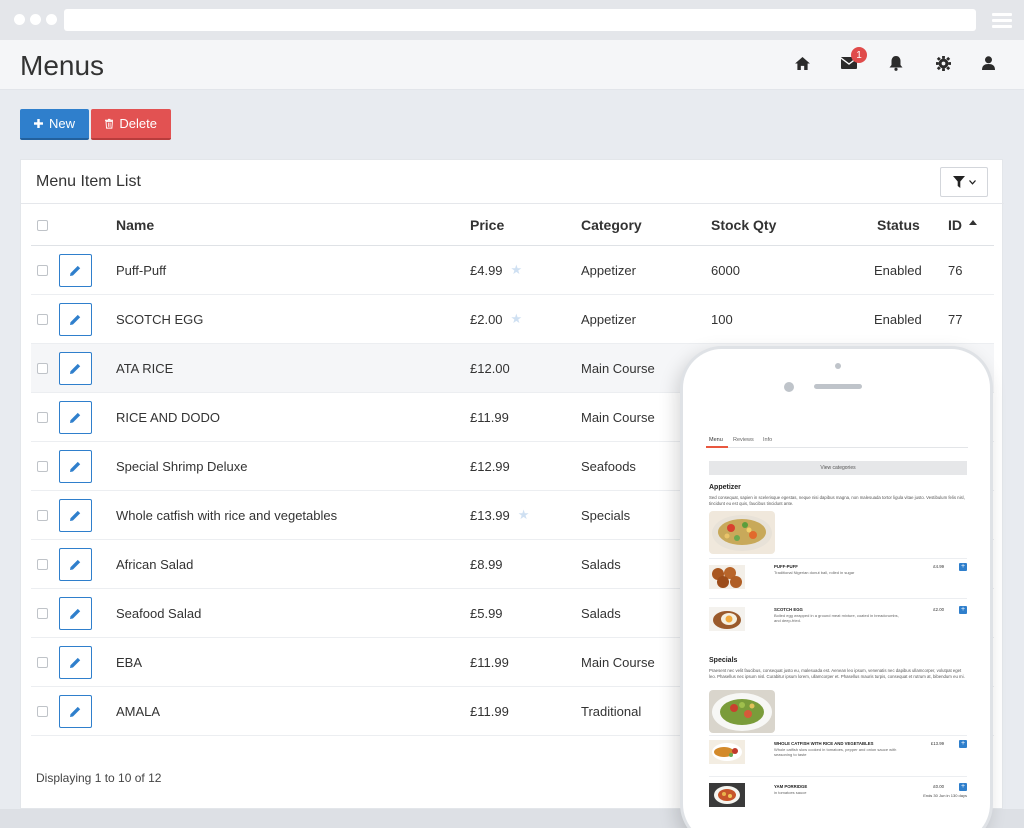  Describe the element at coordinates (611, 711) in the screenshot. I see `item-category: Traditional` at that location.